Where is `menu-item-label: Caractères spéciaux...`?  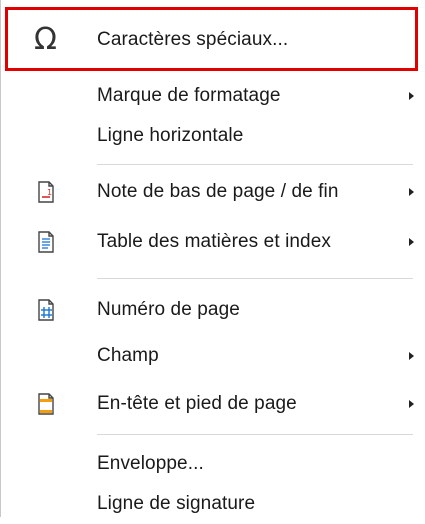
menu-item-label: Caractères spéciaux... is located at coordinates (193, 39).